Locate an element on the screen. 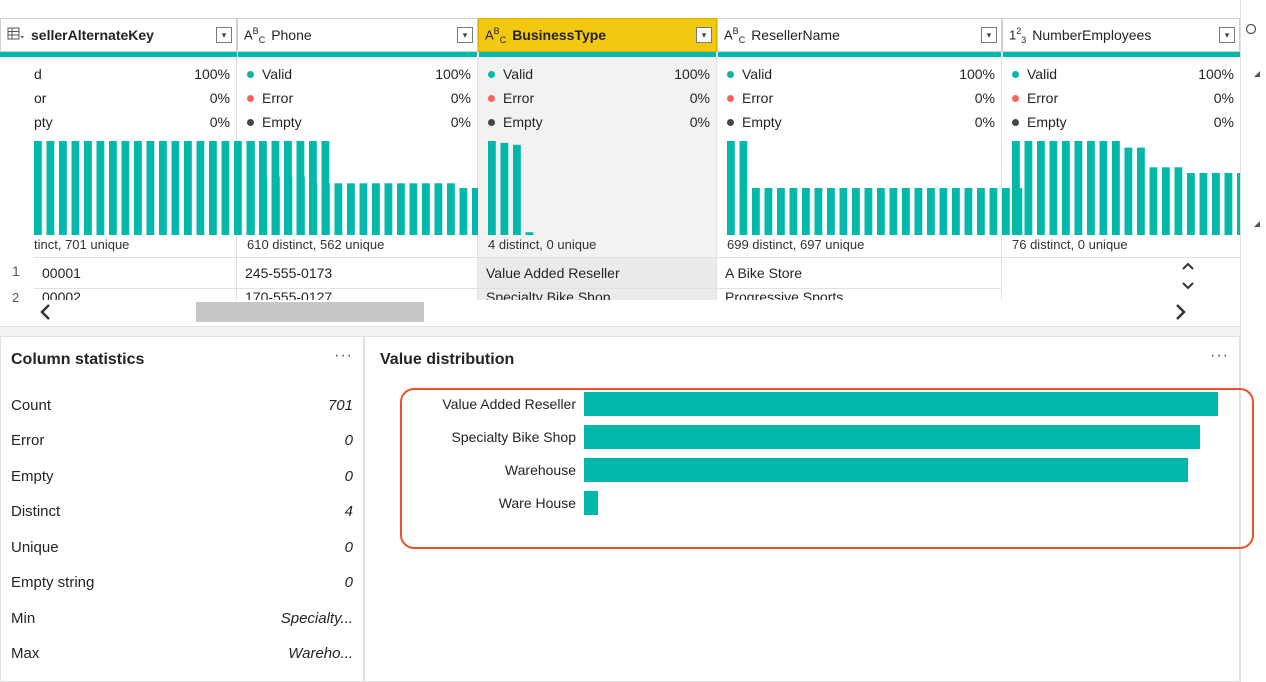 The width and height of the screenshot is (1266, 682). scrollbar-thumb is located at coordinates (310, 312).